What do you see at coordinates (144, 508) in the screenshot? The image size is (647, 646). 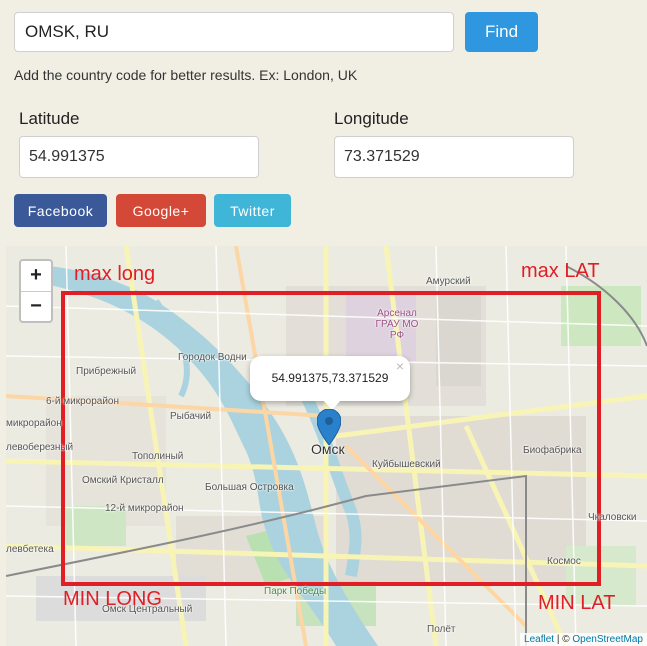 I see `map-label-mkr12: 12-й микрорайон` at bounding box center [144, 508].